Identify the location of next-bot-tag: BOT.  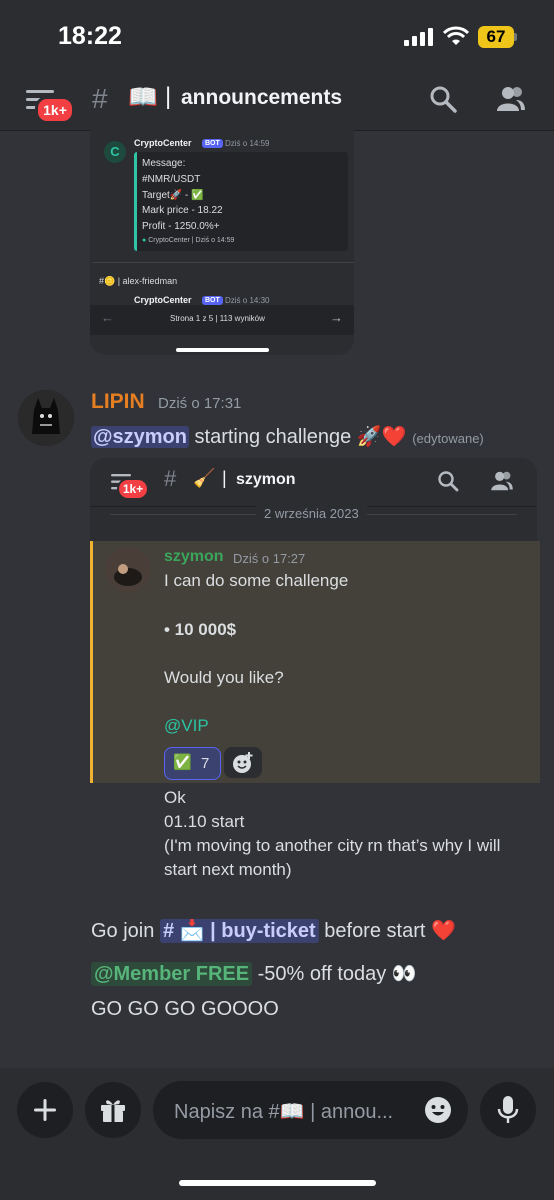
(212, 300).